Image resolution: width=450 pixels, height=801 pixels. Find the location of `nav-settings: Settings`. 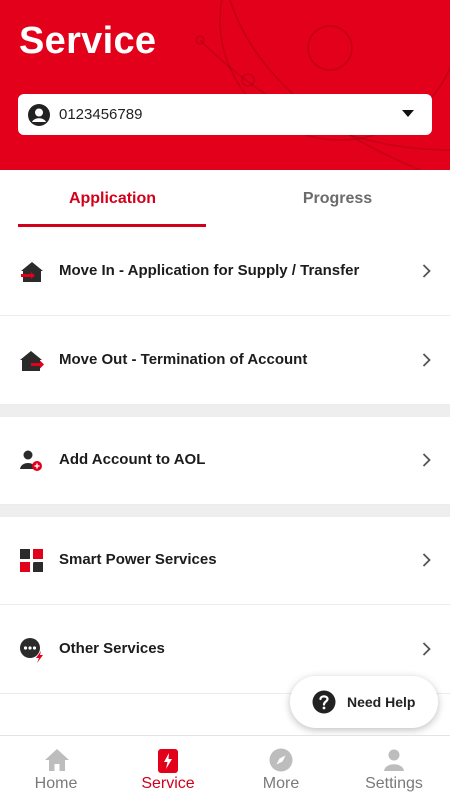

nav-settings: Settings is located at coordinates (394, 768).